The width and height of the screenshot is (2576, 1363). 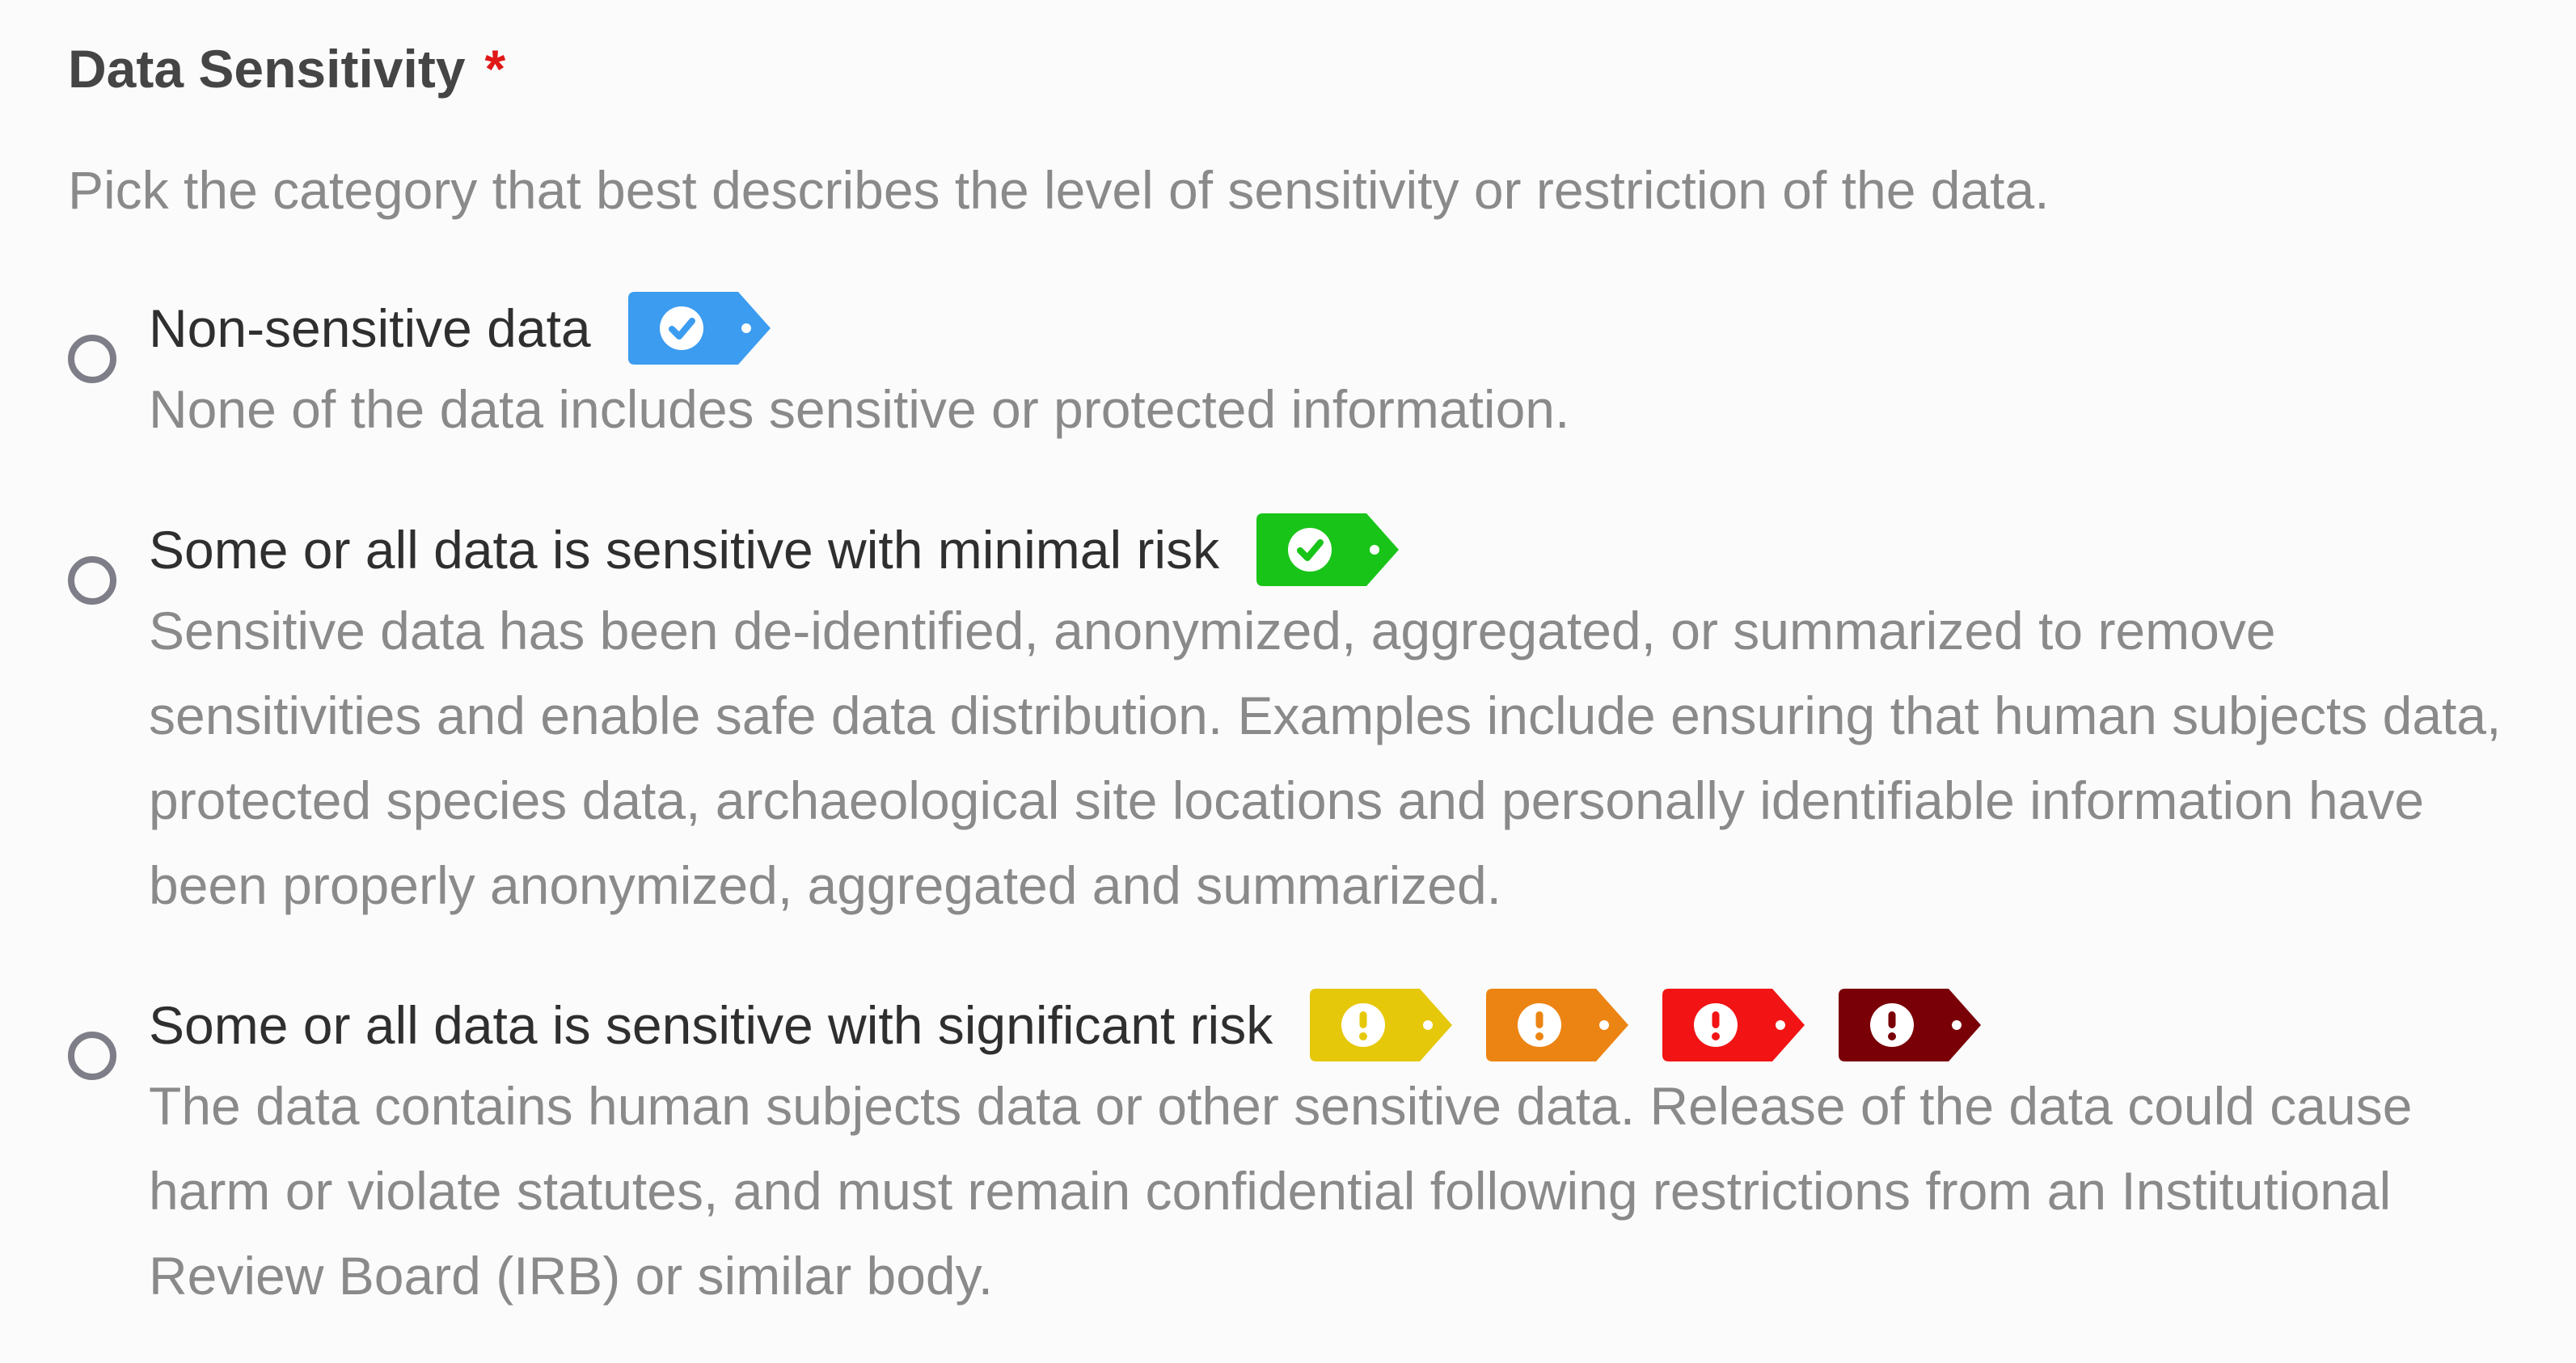 I want to click on option-label-text: Non-sensitive data, so click(x=370, y=328).